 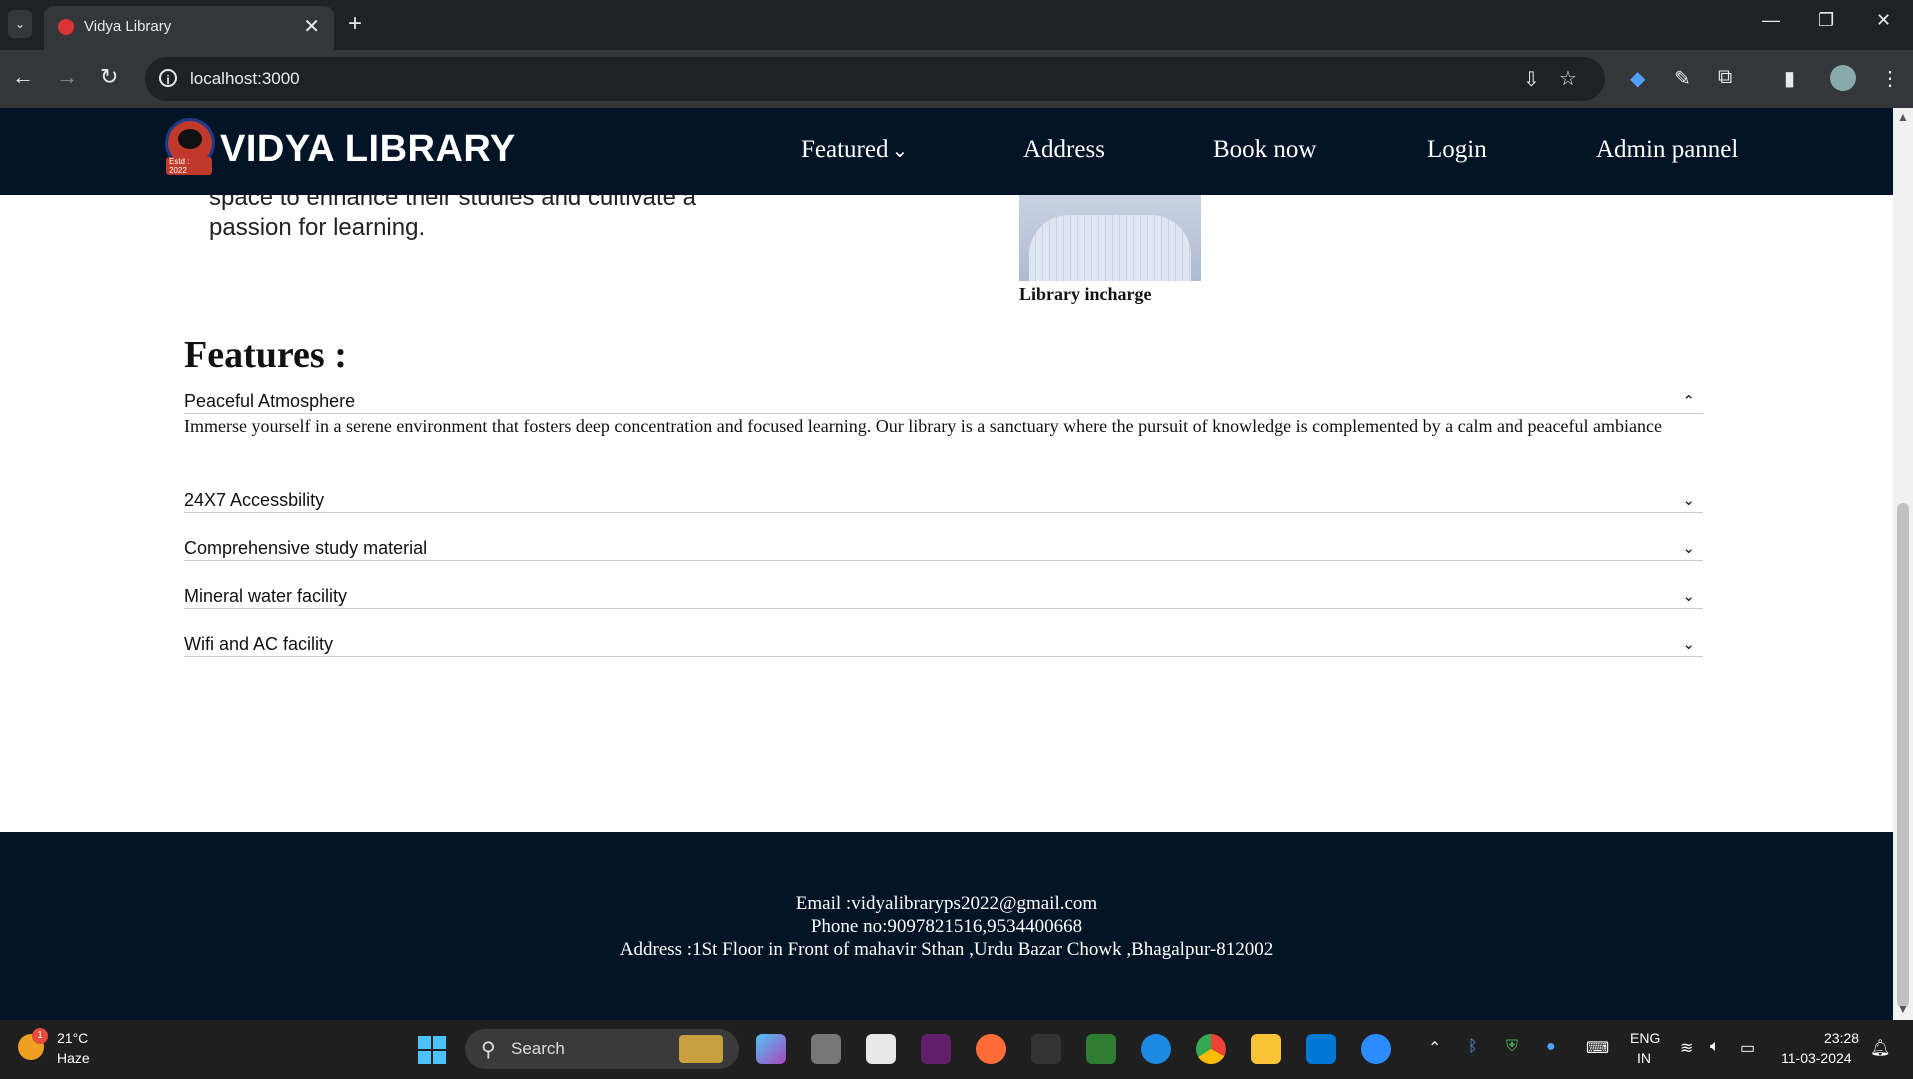 What do you see at coordinates (245, 79) in the screenshot?
I see `url-text: localhost:3000` at bounding box center [245, 79].